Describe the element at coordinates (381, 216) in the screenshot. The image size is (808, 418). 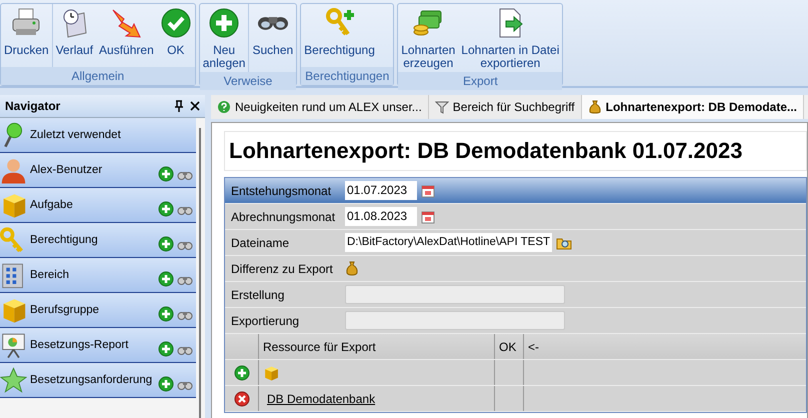
I see `date-field: 01.08.2023` at that location.